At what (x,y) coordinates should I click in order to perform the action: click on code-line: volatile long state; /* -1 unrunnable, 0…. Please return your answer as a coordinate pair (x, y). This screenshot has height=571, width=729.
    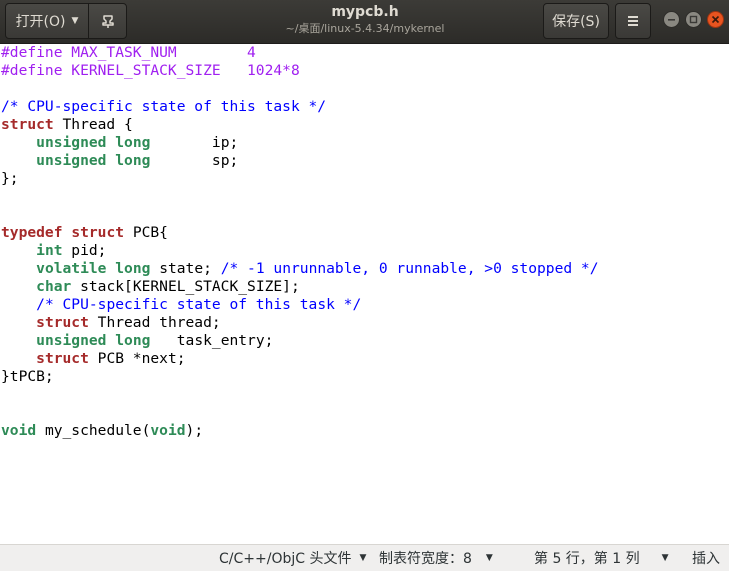
    Looking at the image, I should click on (300, 269).